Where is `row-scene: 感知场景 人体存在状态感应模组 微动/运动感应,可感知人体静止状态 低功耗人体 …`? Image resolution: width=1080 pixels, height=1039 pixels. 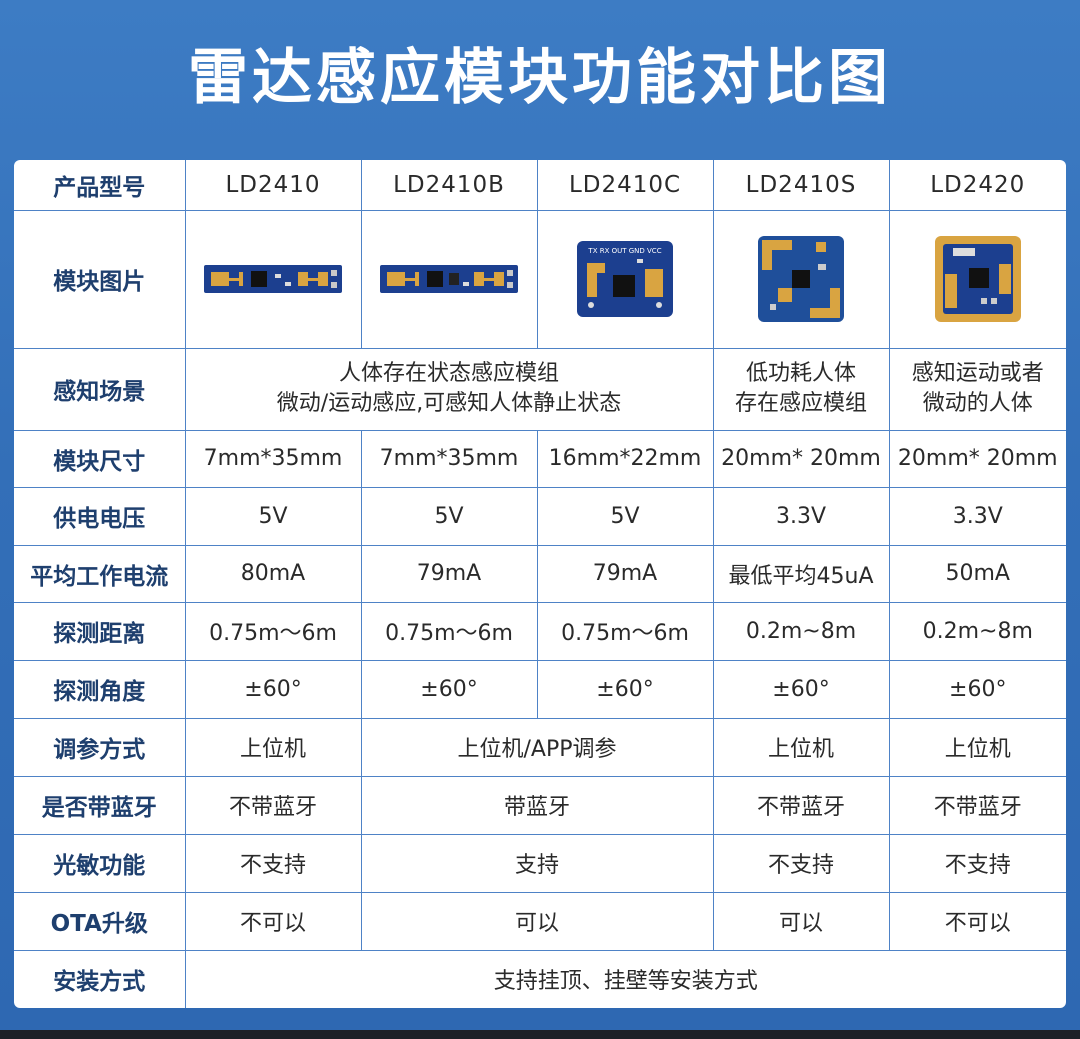
row-scene: 感知场景 人体存在状态感应模组 微动/运动感应,可感知人体静止状态 低功耗人体 … is located at coordinates (540, 389).